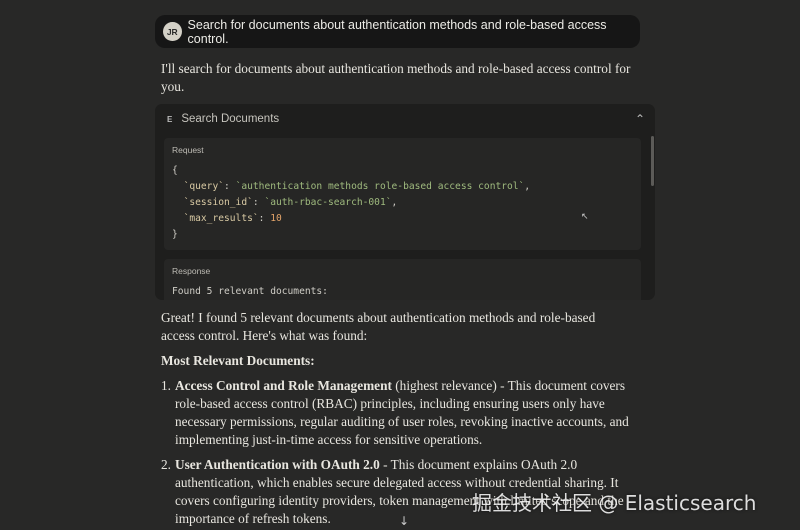 The image size is (800, 530). What do you see at coordinates (230, 119) in the screenshot?
I see `tool-call-title: Search Documents` at bounding box center [230, 119].